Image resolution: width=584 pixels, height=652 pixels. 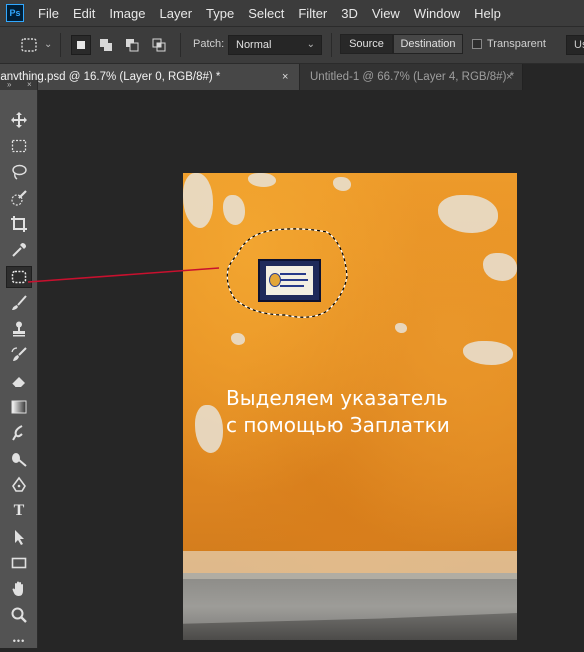 What do you see at coordinates (428, 44) in the screenshot?
I see `destination-button: Destination` at bounding box center [428, 44].